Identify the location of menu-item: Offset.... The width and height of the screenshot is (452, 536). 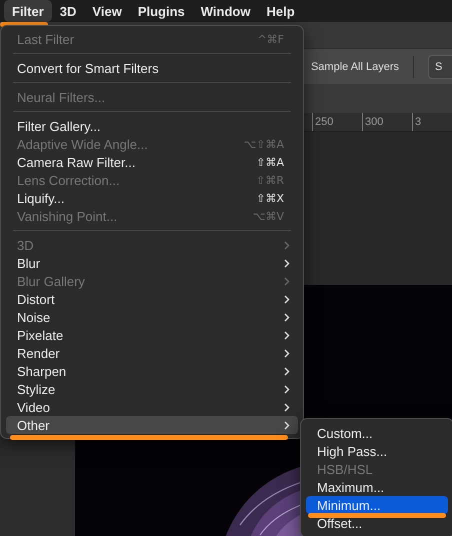
(377, 523).